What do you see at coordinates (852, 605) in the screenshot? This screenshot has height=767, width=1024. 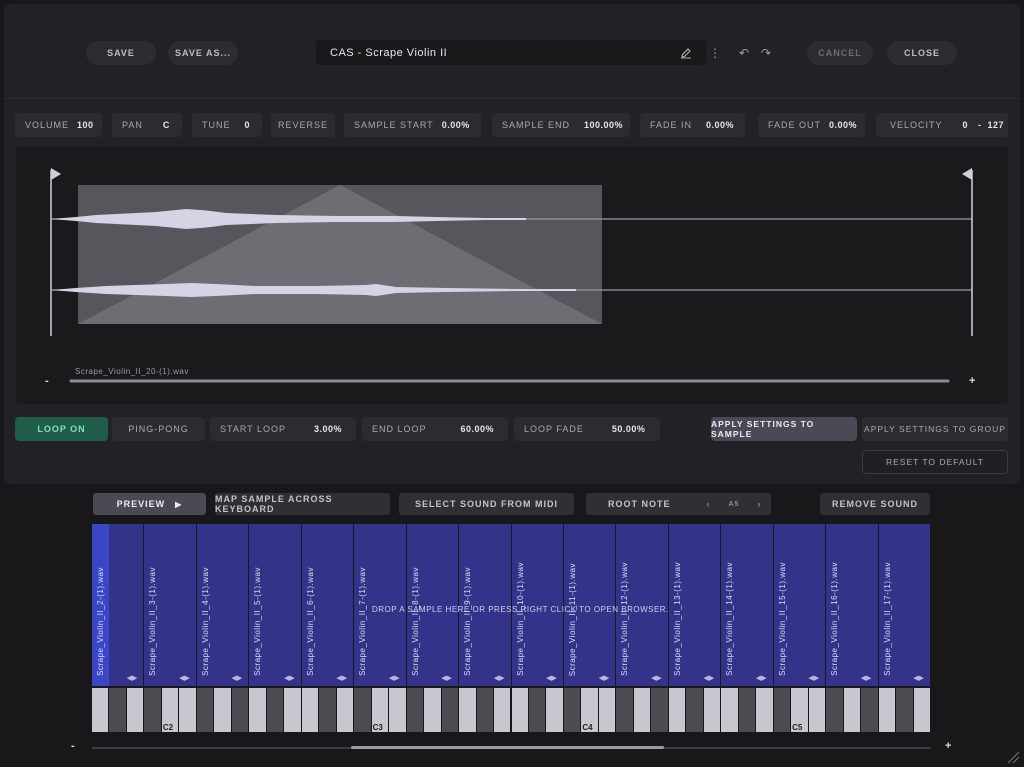 I see `sample-zone: Scrape_Violin_II_16-(1).wav ◀▶` at bounding box center [852, 605].